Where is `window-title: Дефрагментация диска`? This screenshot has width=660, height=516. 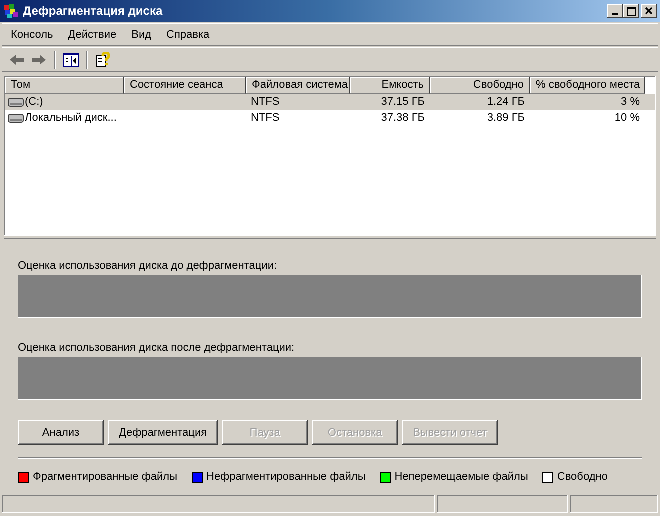
window-title: Дефрагментация диска is located at coordinates (93, 11).